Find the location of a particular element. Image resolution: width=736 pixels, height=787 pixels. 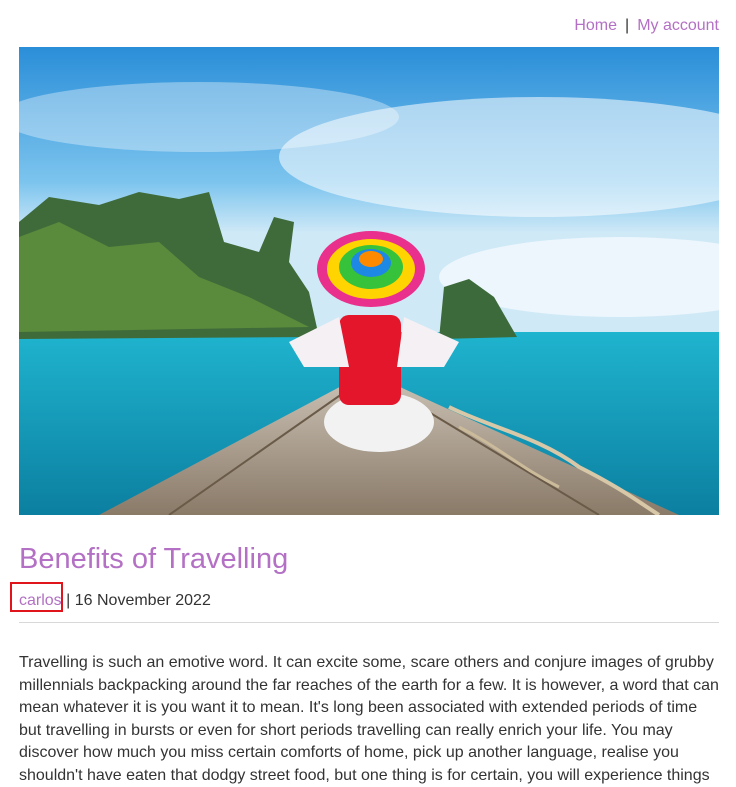

home-link: Home is located at coordinates (595, 25).